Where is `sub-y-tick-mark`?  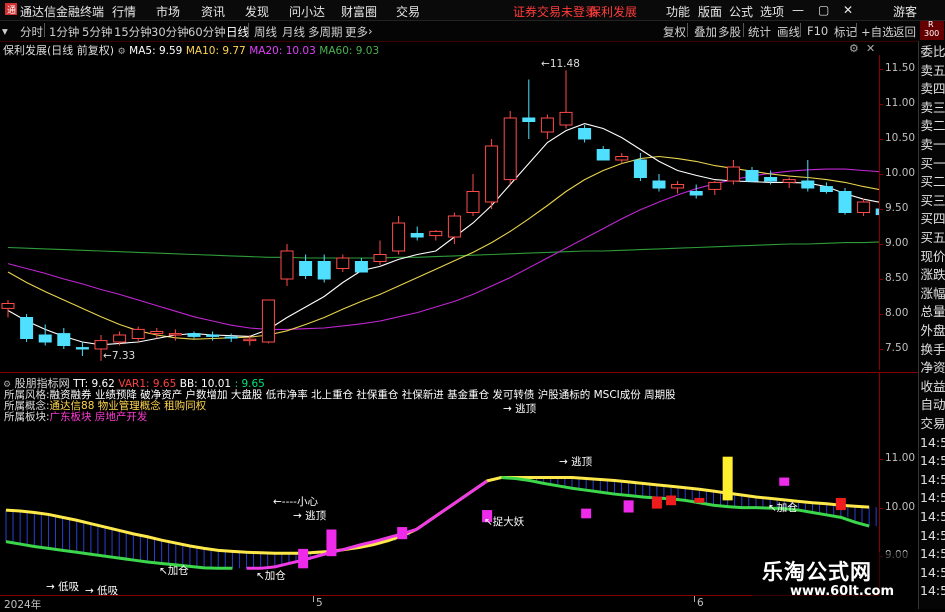
sub-y-tick-mark is located at coordinates (881, 508).